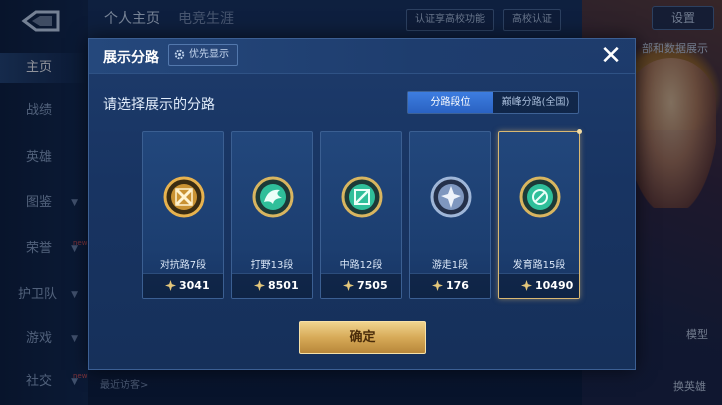  I want to click on lane-score: 8501, so click(283, 285).